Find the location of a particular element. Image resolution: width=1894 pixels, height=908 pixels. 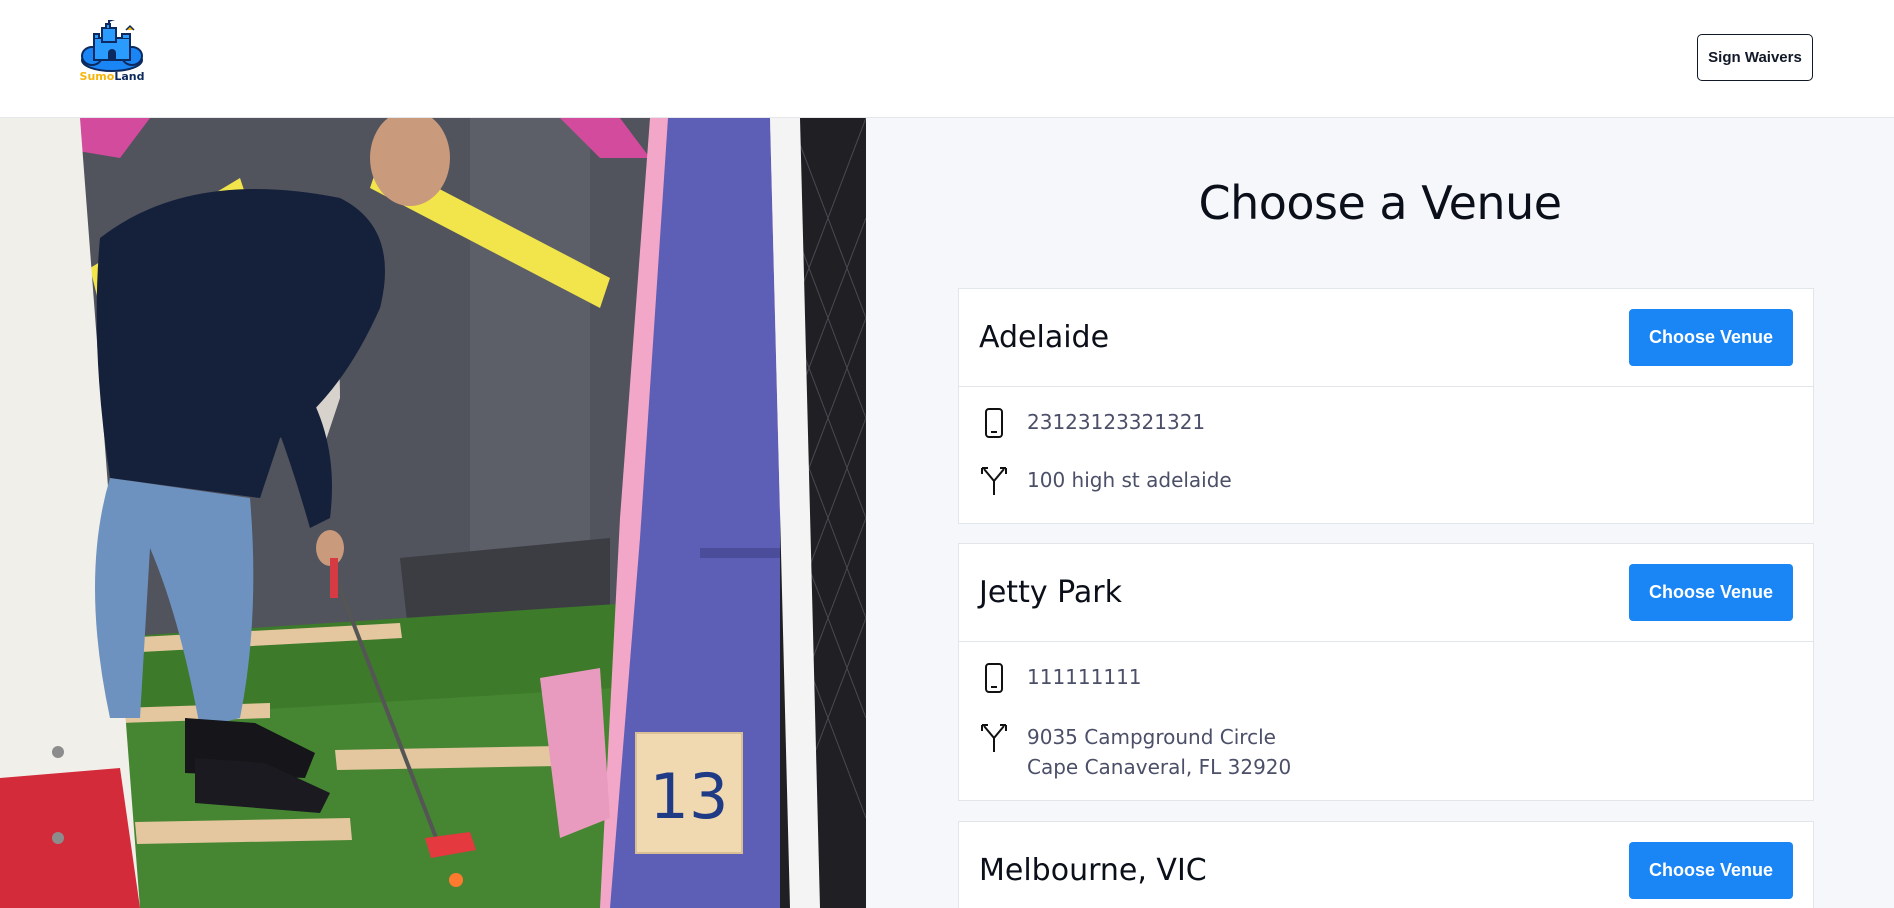

venue-header: Melbourne, VIC Choose Venue is located at coordinates (1386, 865).